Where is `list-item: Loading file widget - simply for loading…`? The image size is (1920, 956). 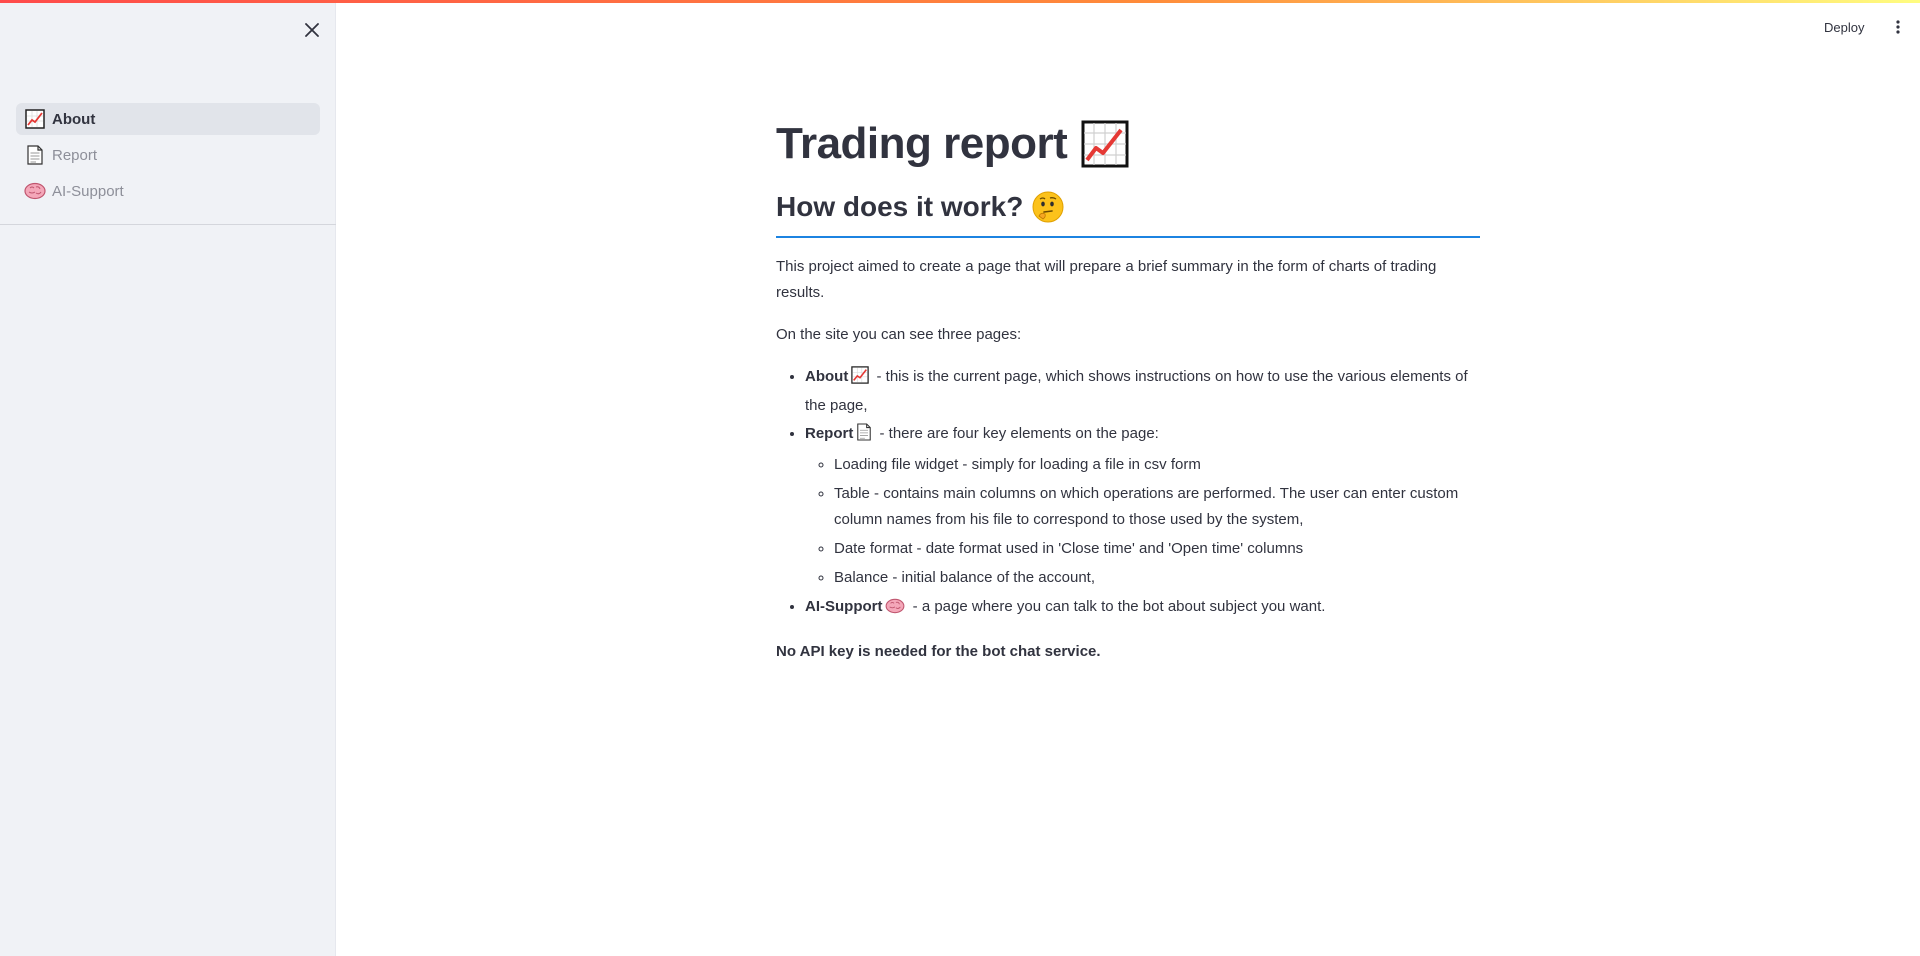 list-item: Loading file widget - simply for loading… is located at coordinates (1157, 465).